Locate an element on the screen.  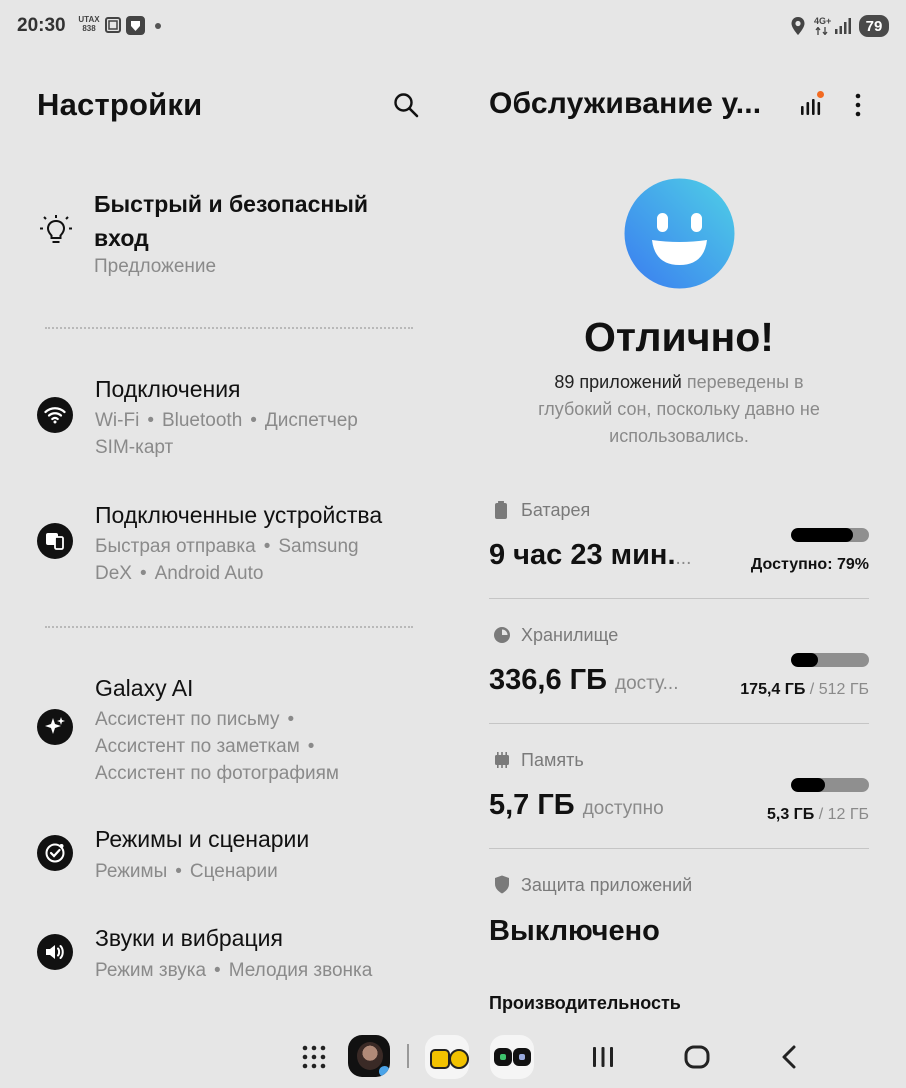
modes-sub-scenarios: Сценарии is located at coordinates (233, 871).